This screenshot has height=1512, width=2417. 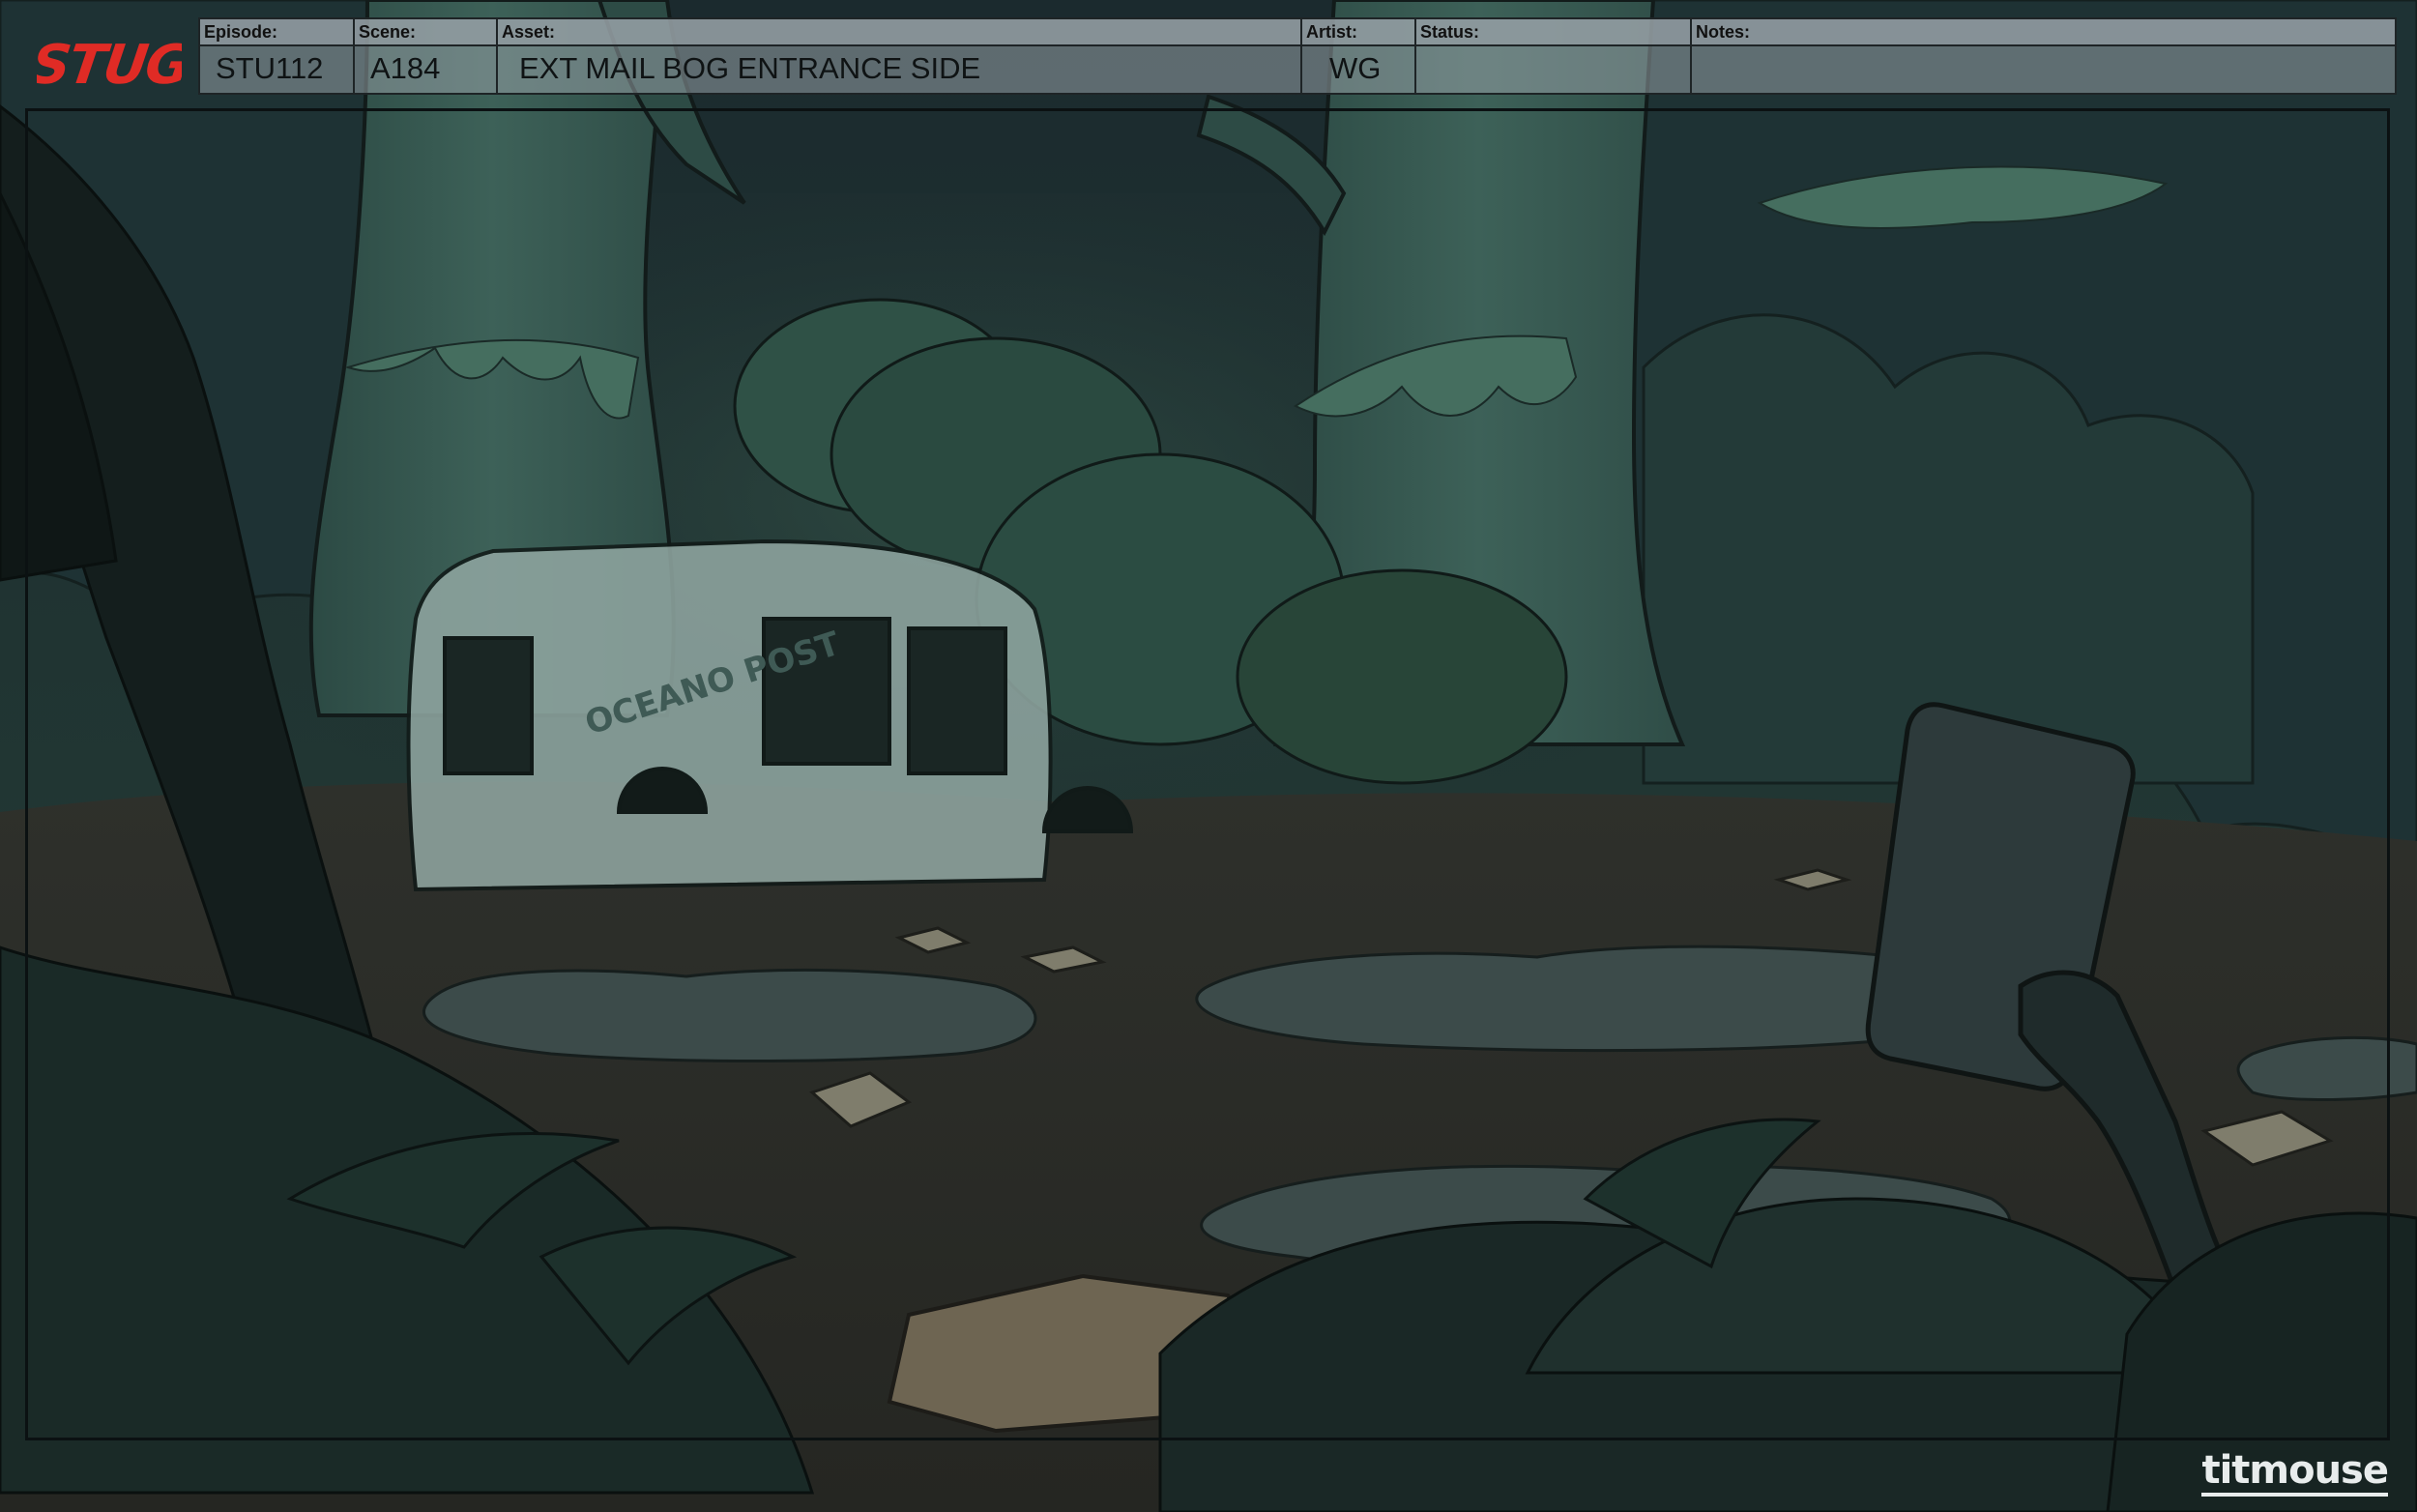 What do you see at coordinates (270, 68) in the screenshot?
I see `slate-episode-value: STU112` at bounding box center [270, 68].